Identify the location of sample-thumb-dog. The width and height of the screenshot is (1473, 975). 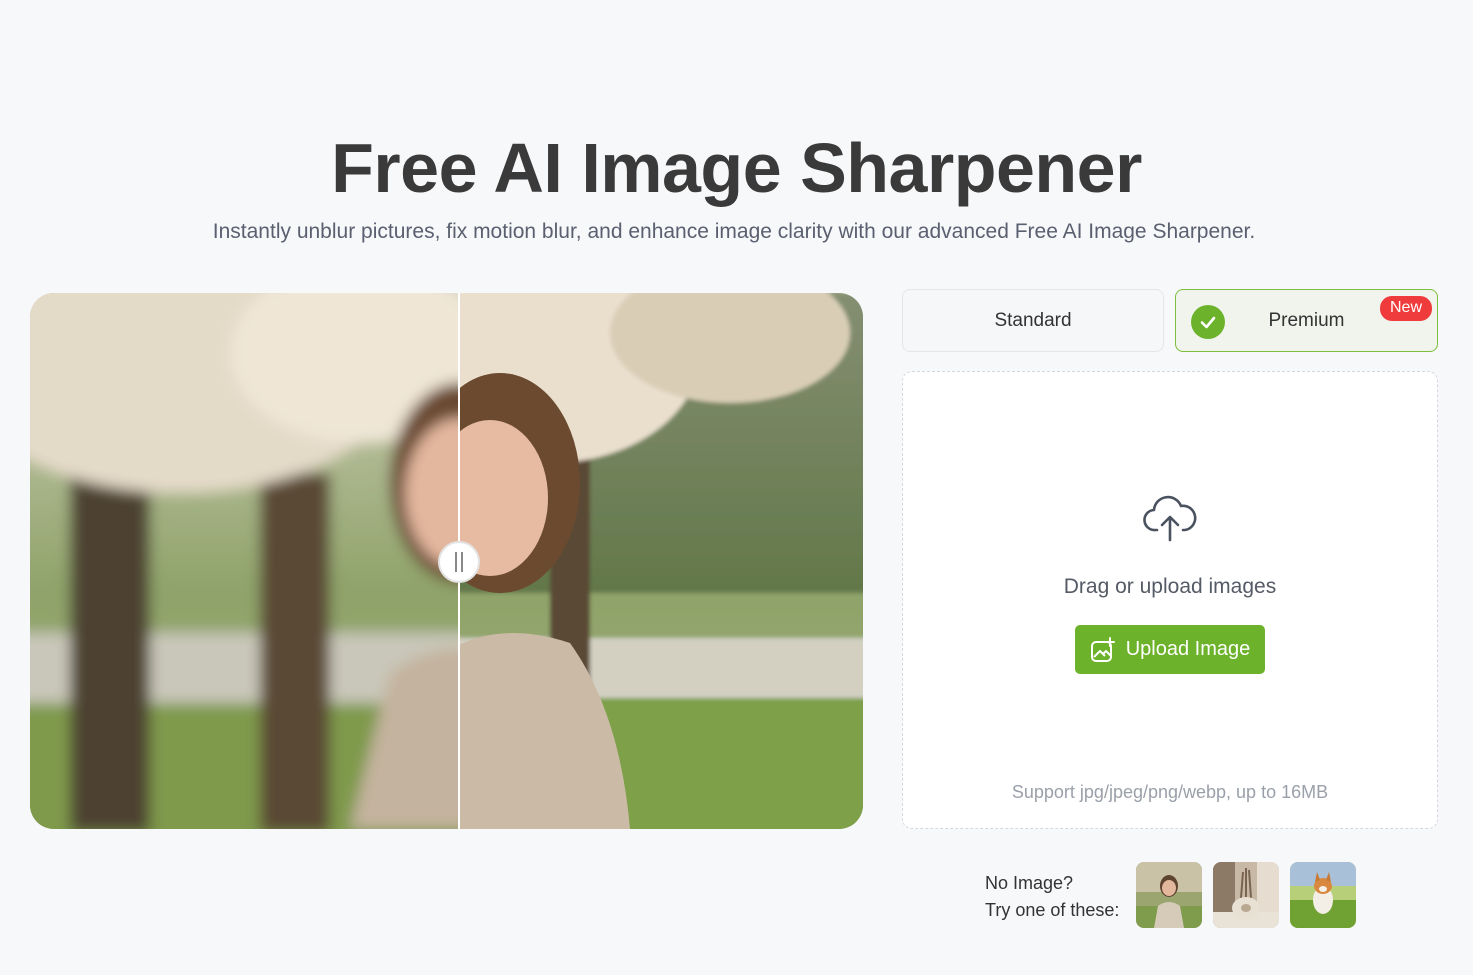
(1323, 895).